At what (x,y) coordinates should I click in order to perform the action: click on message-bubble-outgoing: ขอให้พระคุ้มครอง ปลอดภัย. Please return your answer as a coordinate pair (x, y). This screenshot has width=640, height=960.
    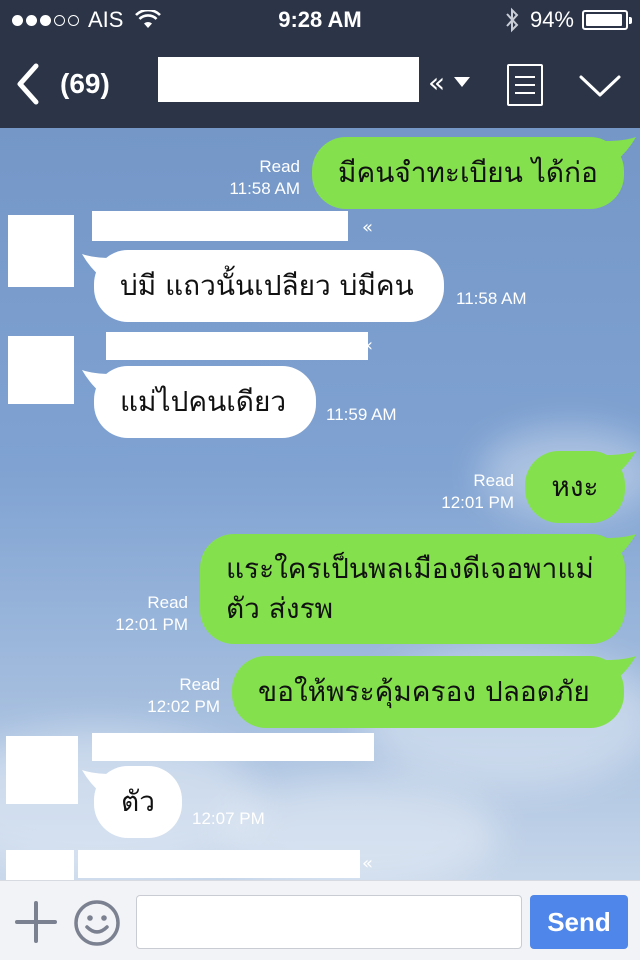
    Looking at the image, I should click on (428, 692).